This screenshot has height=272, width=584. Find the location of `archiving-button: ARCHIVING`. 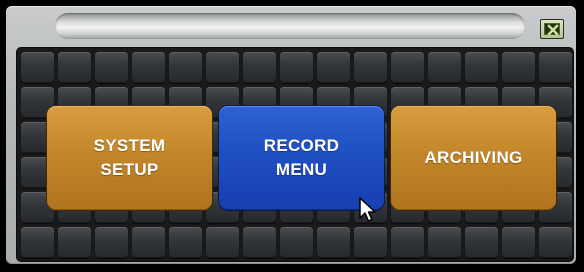

archiving-button: ARCHIVING is located at coordinates (473, 158).